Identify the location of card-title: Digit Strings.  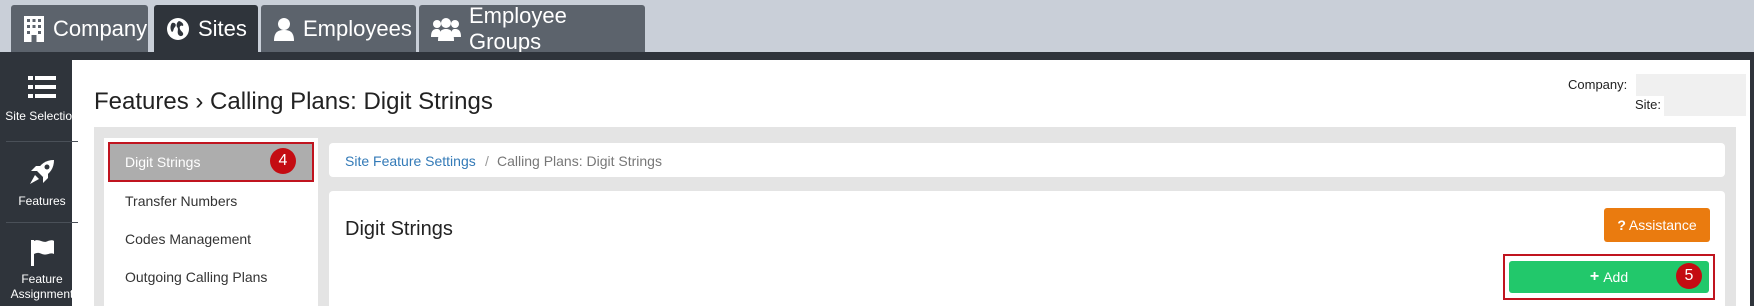
(399, 229).